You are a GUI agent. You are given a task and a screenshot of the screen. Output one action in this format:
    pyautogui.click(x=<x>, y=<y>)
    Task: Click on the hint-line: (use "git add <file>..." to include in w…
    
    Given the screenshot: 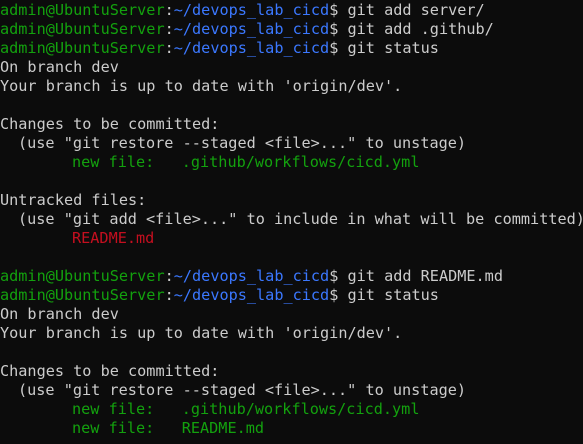 What is the action you would take?
    pyautogui.click(x=300, y=219)
    